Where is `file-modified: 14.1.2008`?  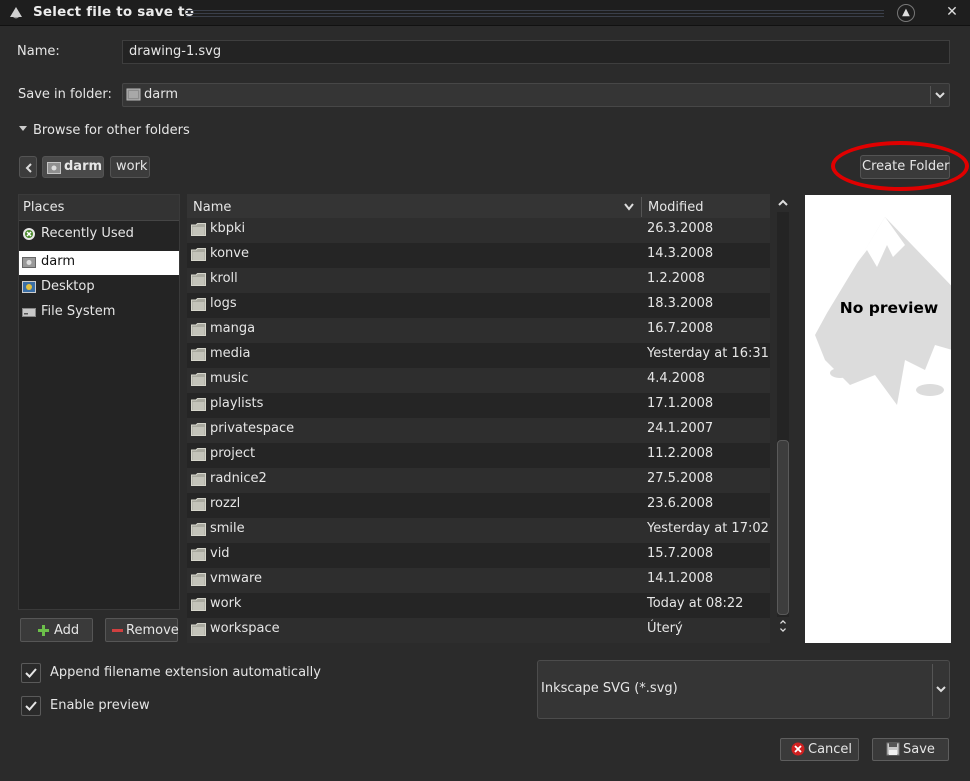
file-modified: 14.1.2008 is located at coordinates (680, 578).